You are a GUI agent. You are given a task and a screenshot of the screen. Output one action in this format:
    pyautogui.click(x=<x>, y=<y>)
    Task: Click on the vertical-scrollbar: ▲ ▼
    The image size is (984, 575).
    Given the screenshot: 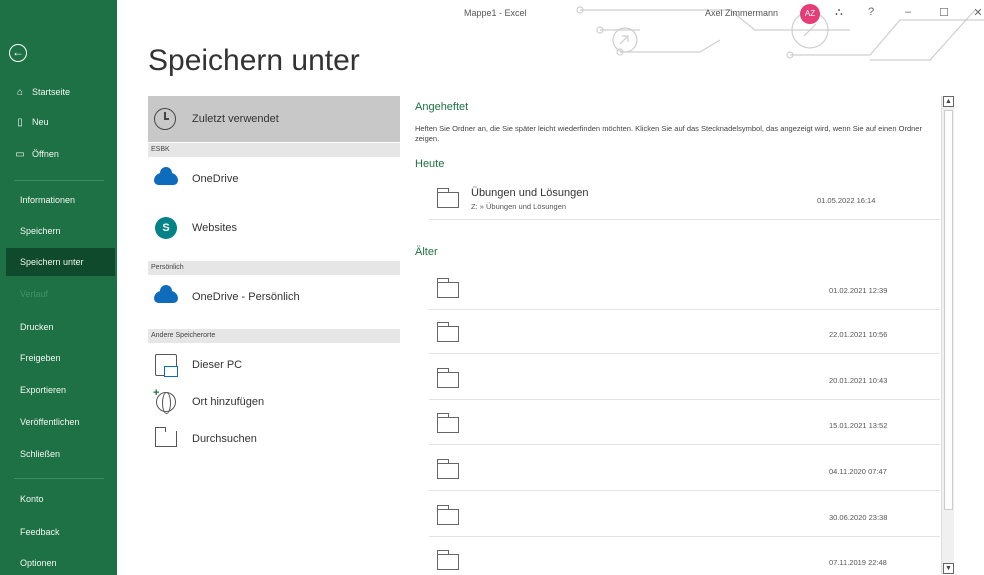 What is the action you would take?
    pyautogui.click(x=947, y=335)
    